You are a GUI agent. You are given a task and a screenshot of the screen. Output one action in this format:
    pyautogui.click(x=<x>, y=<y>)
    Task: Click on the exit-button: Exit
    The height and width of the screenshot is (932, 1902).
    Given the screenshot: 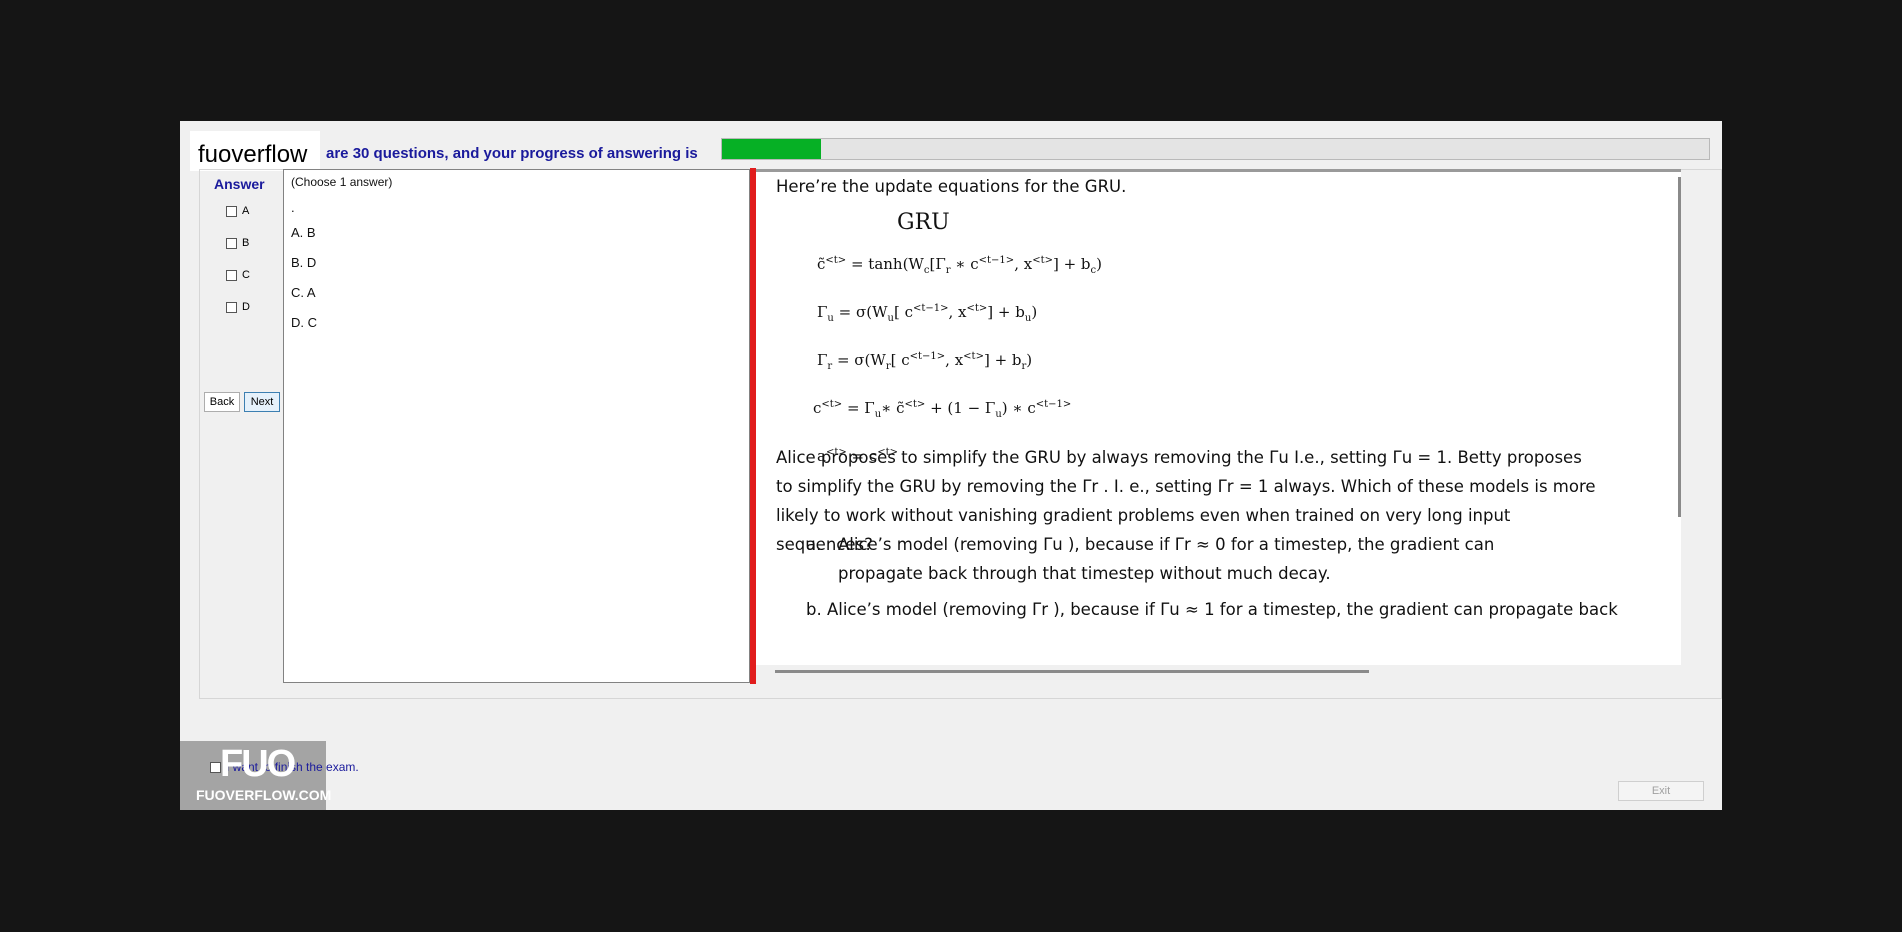 What is the action you would take?
    pyautogui.click(x=1661, y=791)
    